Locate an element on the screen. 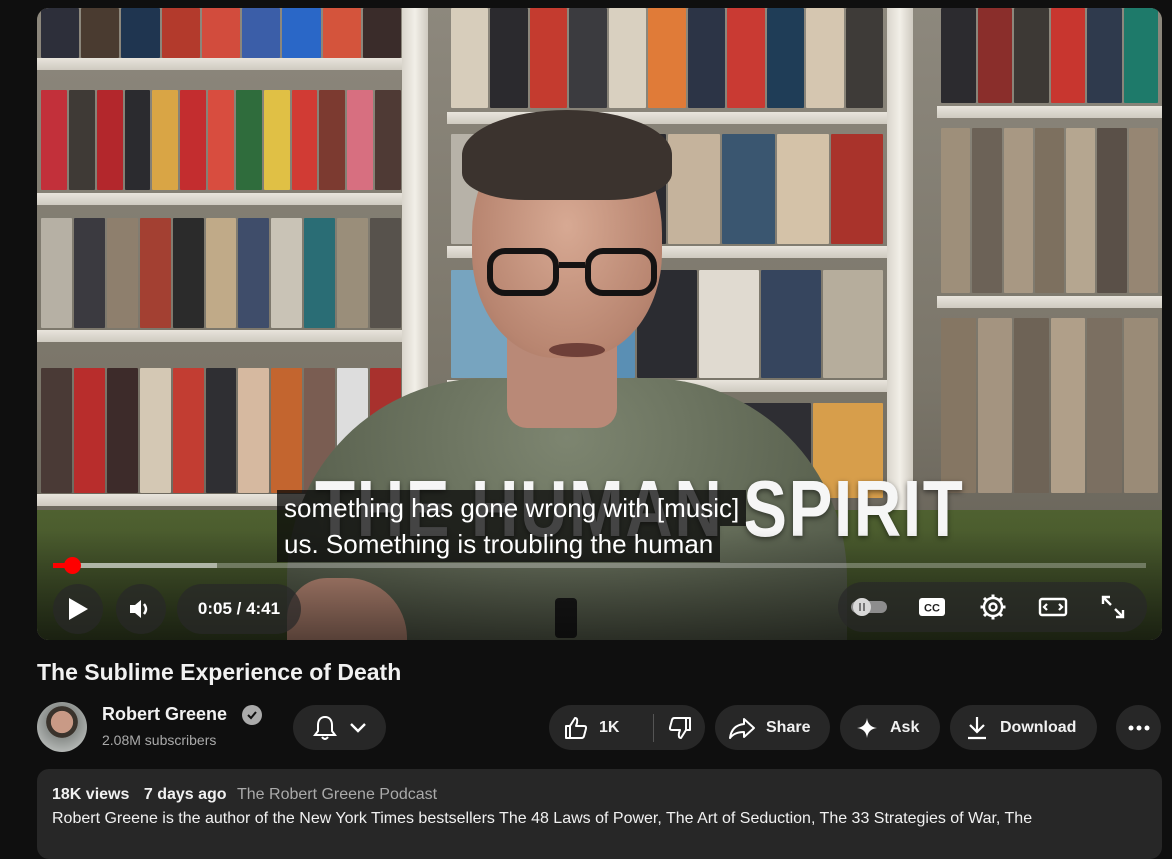 This screenshot has height=859, width=1172. gear-icon is located at coordinates (993, 607).